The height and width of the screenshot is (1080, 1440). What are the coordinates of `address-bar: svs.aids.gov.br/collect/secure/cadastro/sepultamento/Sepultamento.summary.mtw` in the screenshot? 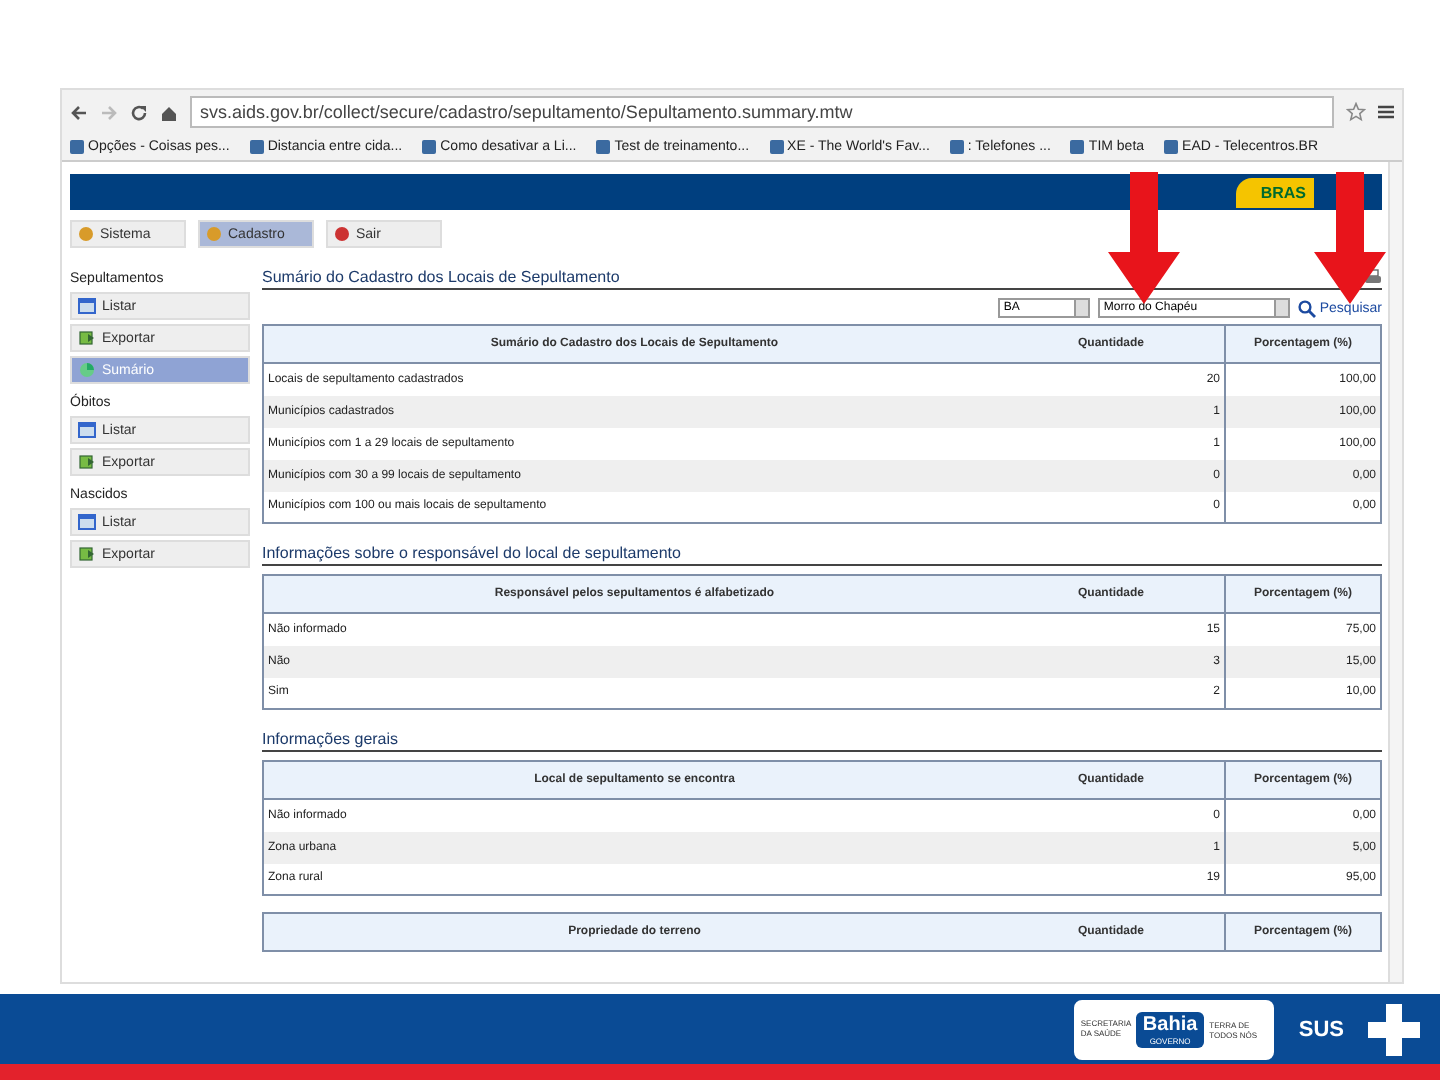 It's located at (762, 112).